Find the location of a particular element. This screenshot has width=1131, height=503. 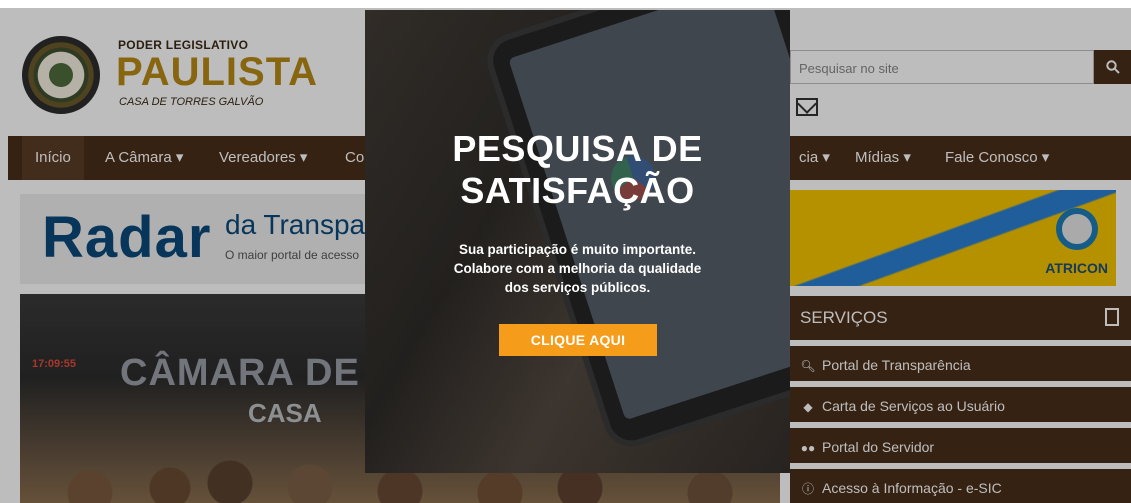

top-strip is located at coordinates (565, 4).